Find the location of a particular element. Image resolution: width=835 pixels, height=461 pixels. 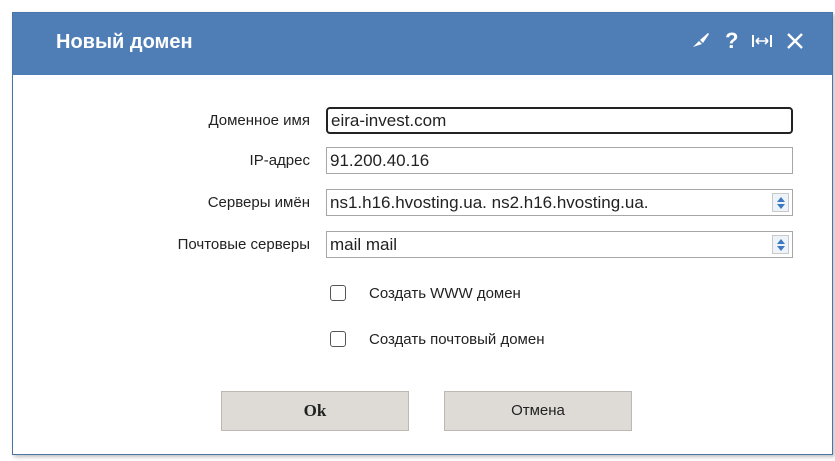

domain-name-input: eira-invest.com is located at coordinates (559, 120).